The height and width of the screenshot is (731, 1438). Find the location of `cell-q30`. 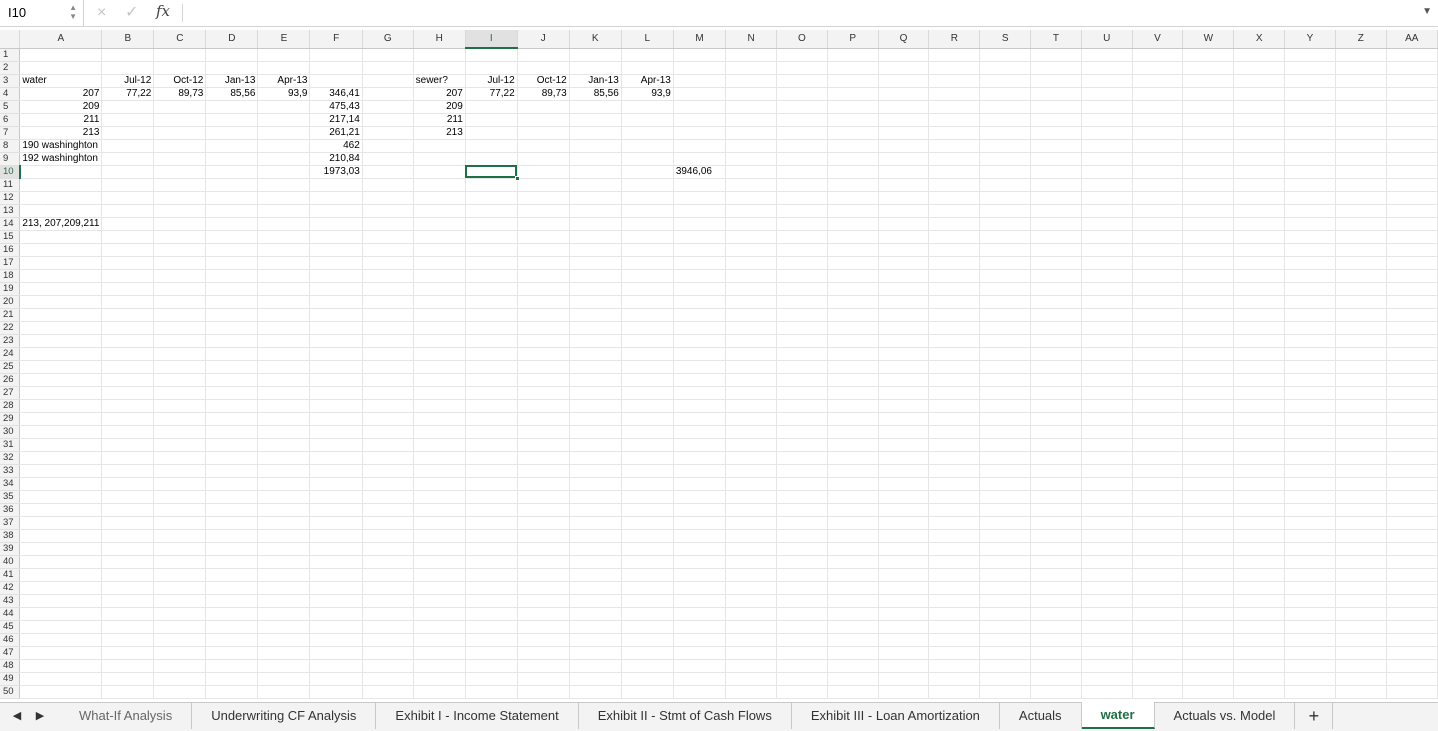

cell-q30 is located at coordinates (904, 432).